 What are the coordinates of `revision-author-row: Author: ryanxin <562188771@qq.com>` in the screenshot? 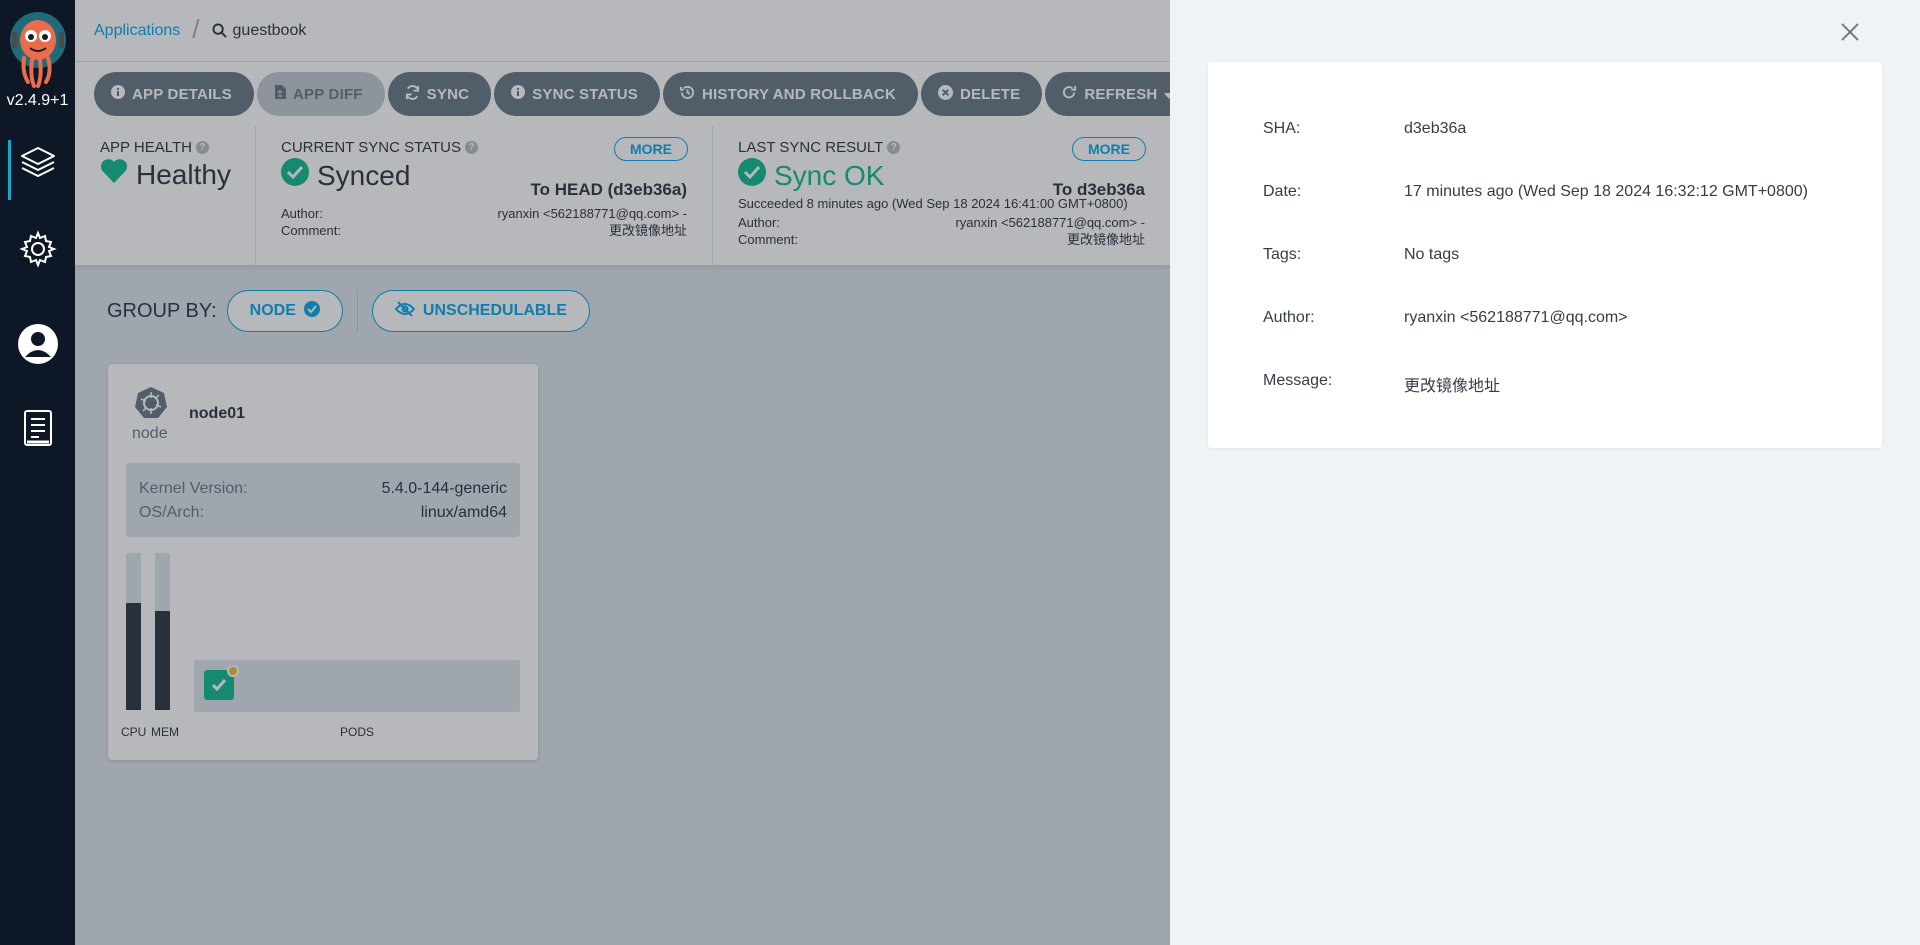 It's located at (1572, 340).